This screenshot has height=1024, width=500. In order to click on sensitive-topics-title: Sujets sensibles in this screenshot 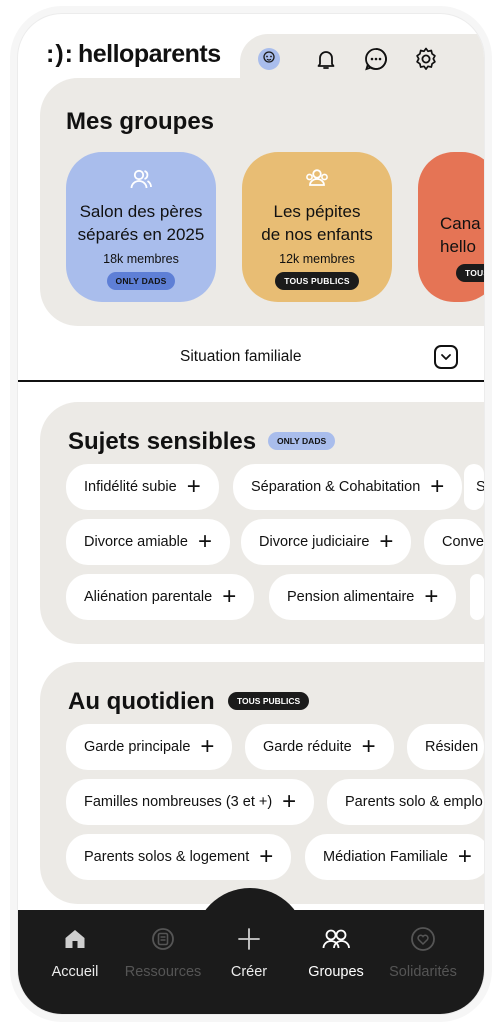, I will do `click(162, 441)`.